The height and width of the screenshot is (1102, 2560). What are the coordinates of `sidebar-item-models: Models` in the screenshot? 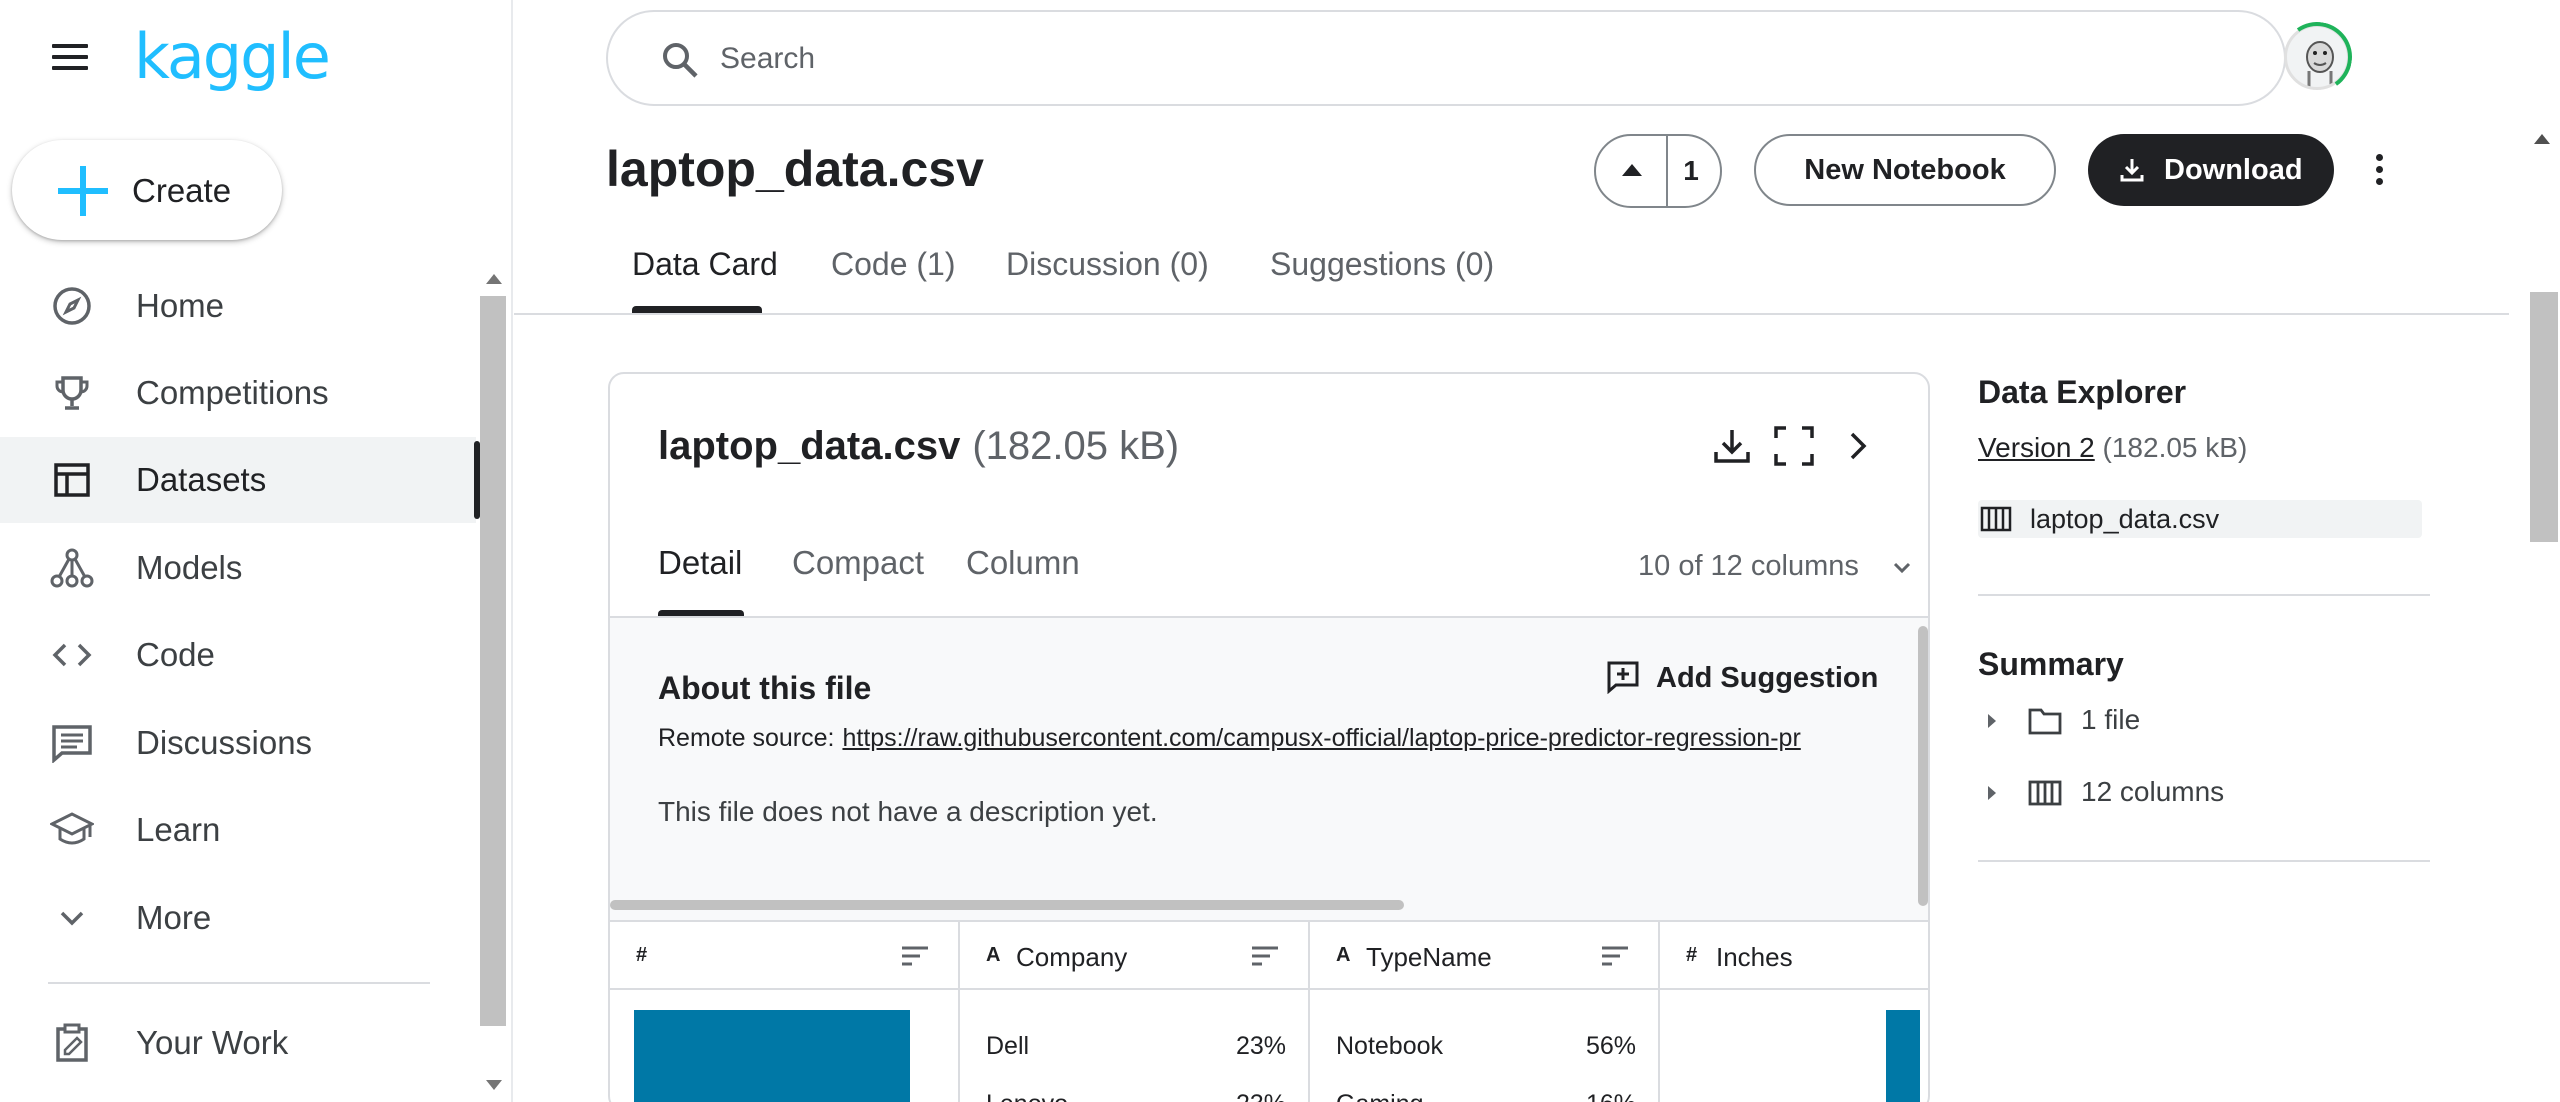 It's located at (238, 568).